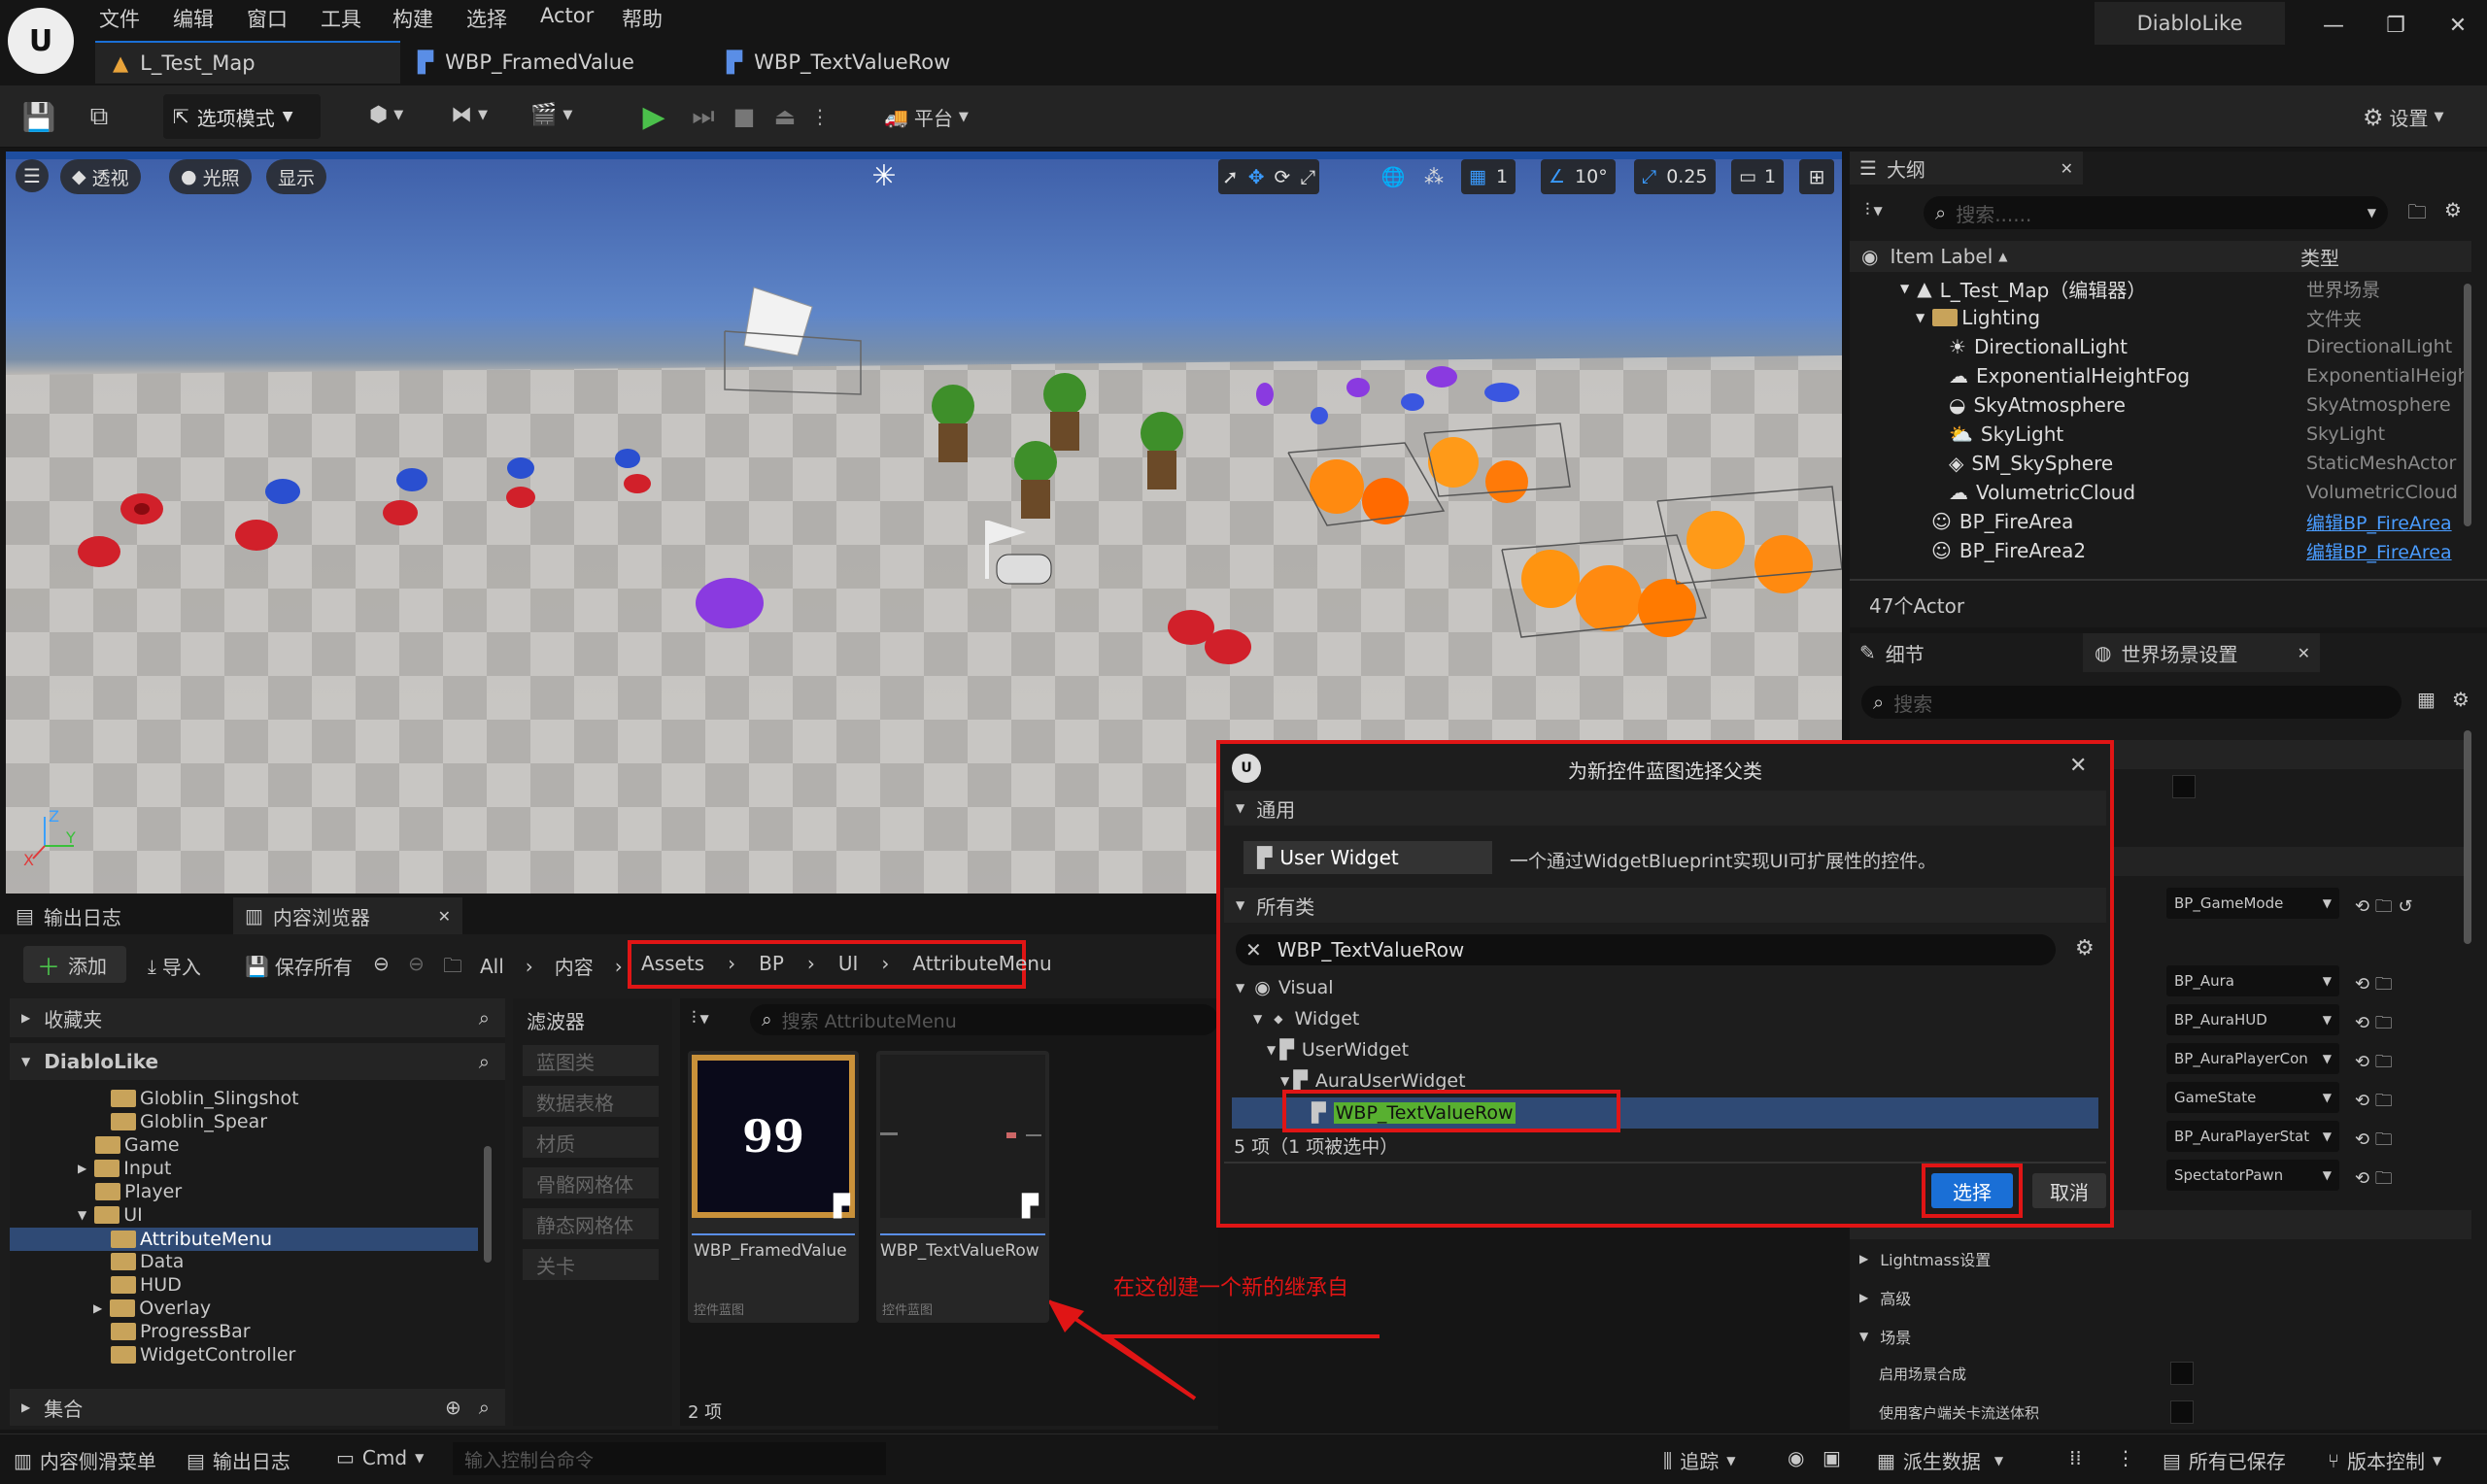 The width and height of the screenshot is (2487, 1484). What do you see at coordinates (2125, 1457) in the screenshot?
I see `more-options-icon: ⋮` at bounding box center [2125, 1457].